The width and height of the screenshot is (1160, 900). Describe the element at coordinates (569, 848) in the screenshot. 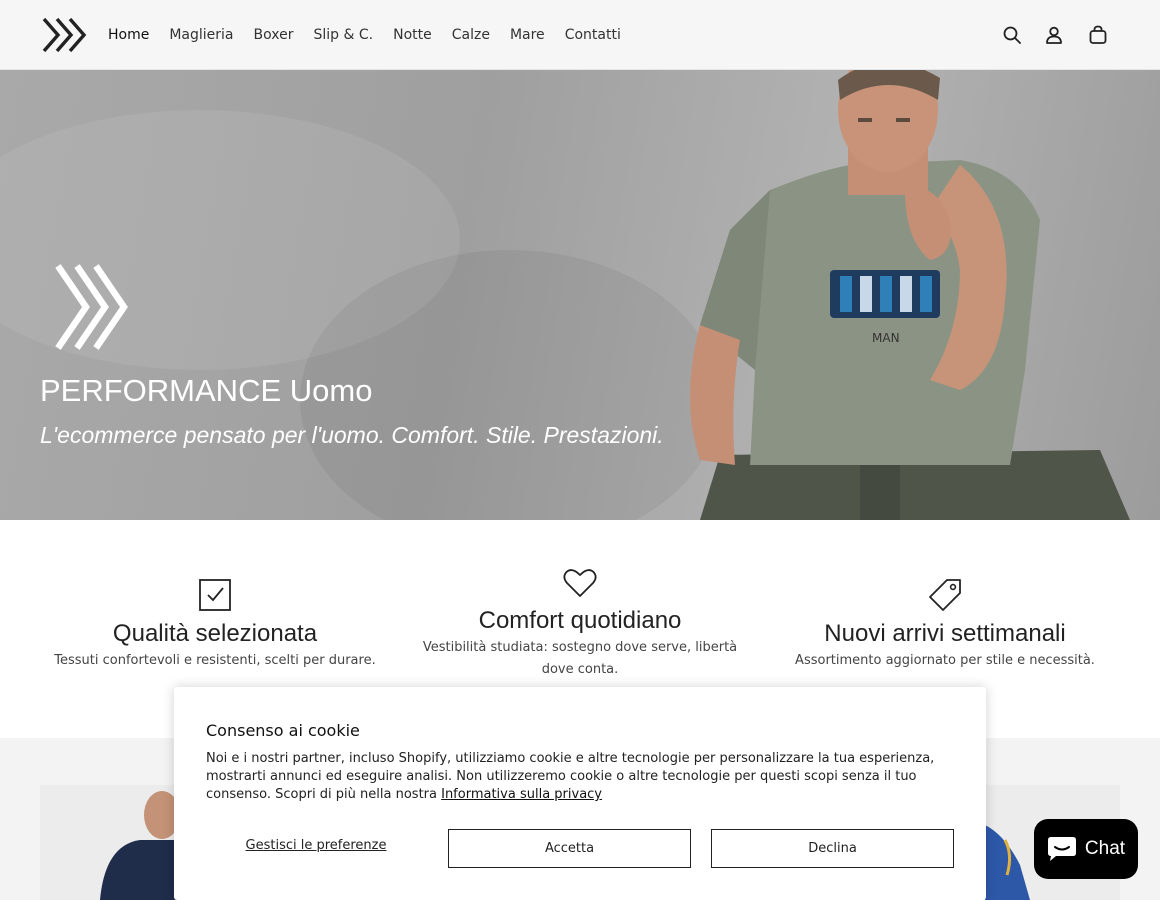

I see `accept-button: Accetta` at that location.